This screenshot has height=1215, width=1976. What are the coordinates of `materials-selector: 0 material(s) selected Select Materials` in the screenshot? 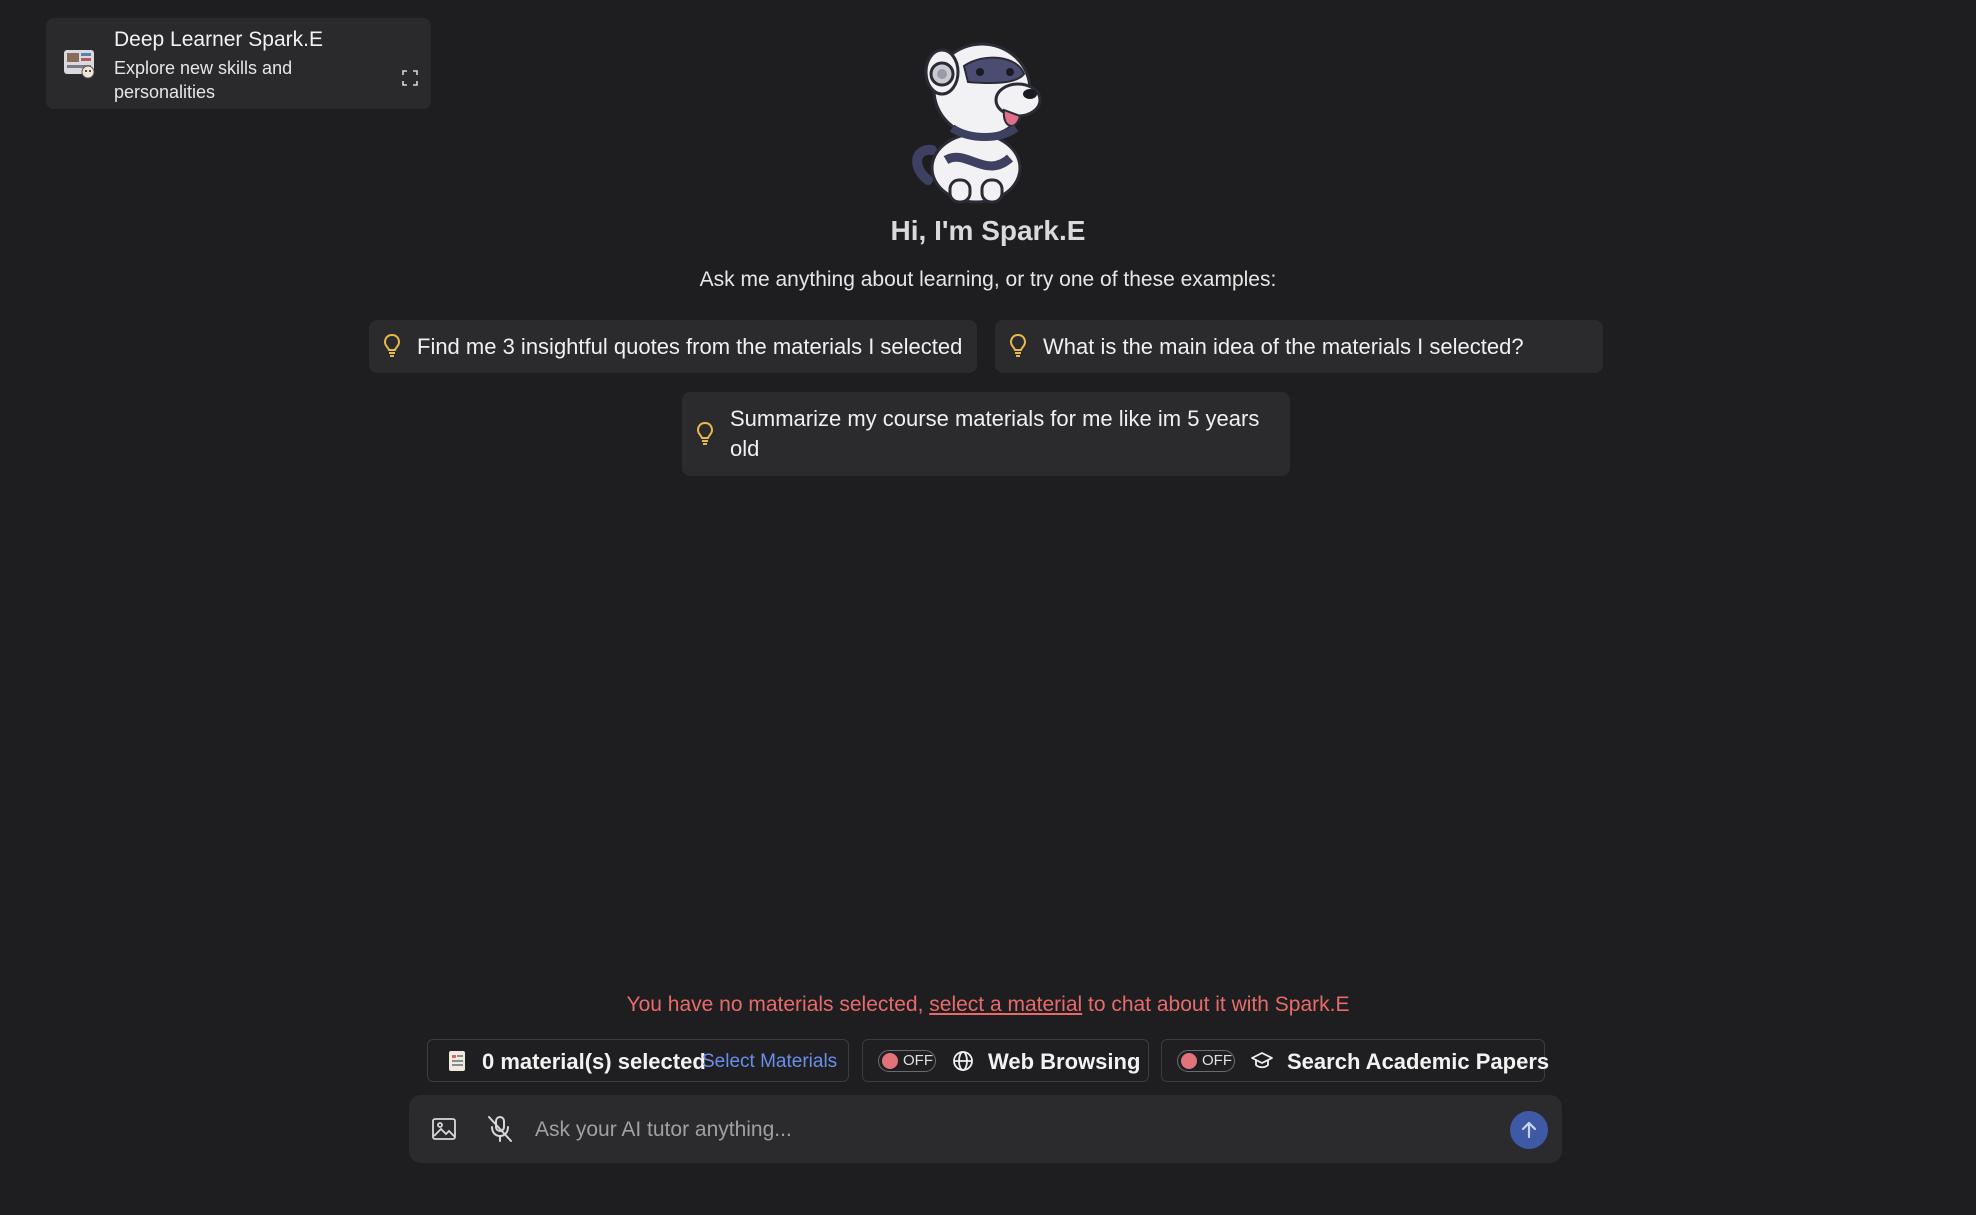 It's located at (638, 1060).